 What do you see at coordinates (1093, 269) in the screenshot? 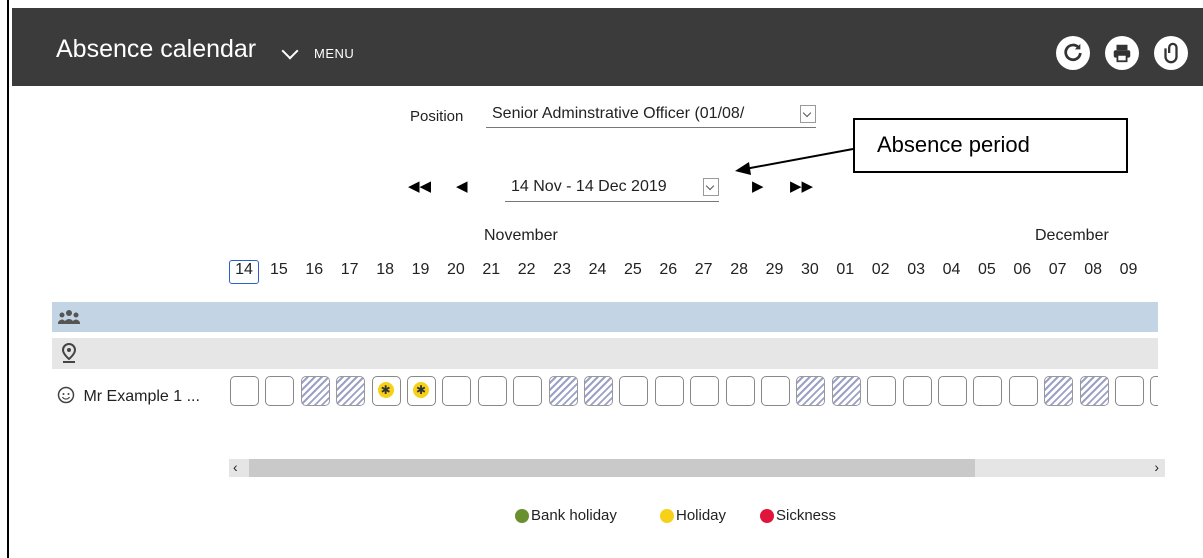
I see `day-label: 08` at bounding box center [1093, 269].